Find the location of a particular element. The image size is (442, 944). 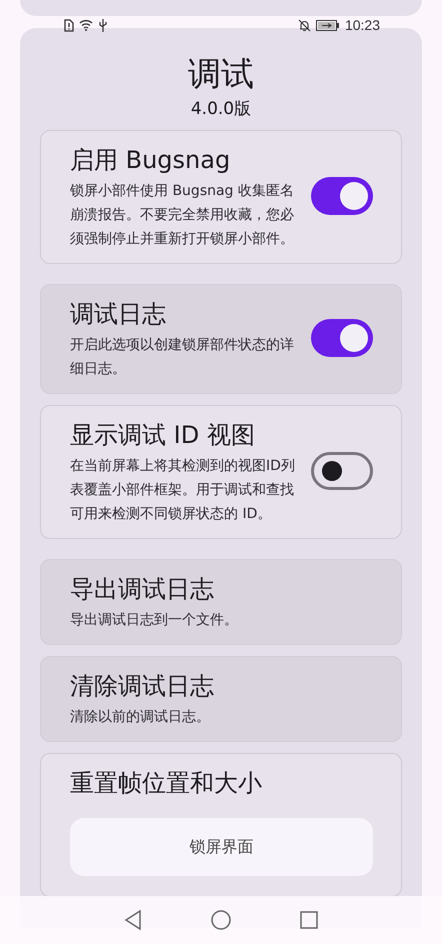

setting-title: 显示调试 ID 视图 is located at coordinates (163, 435).